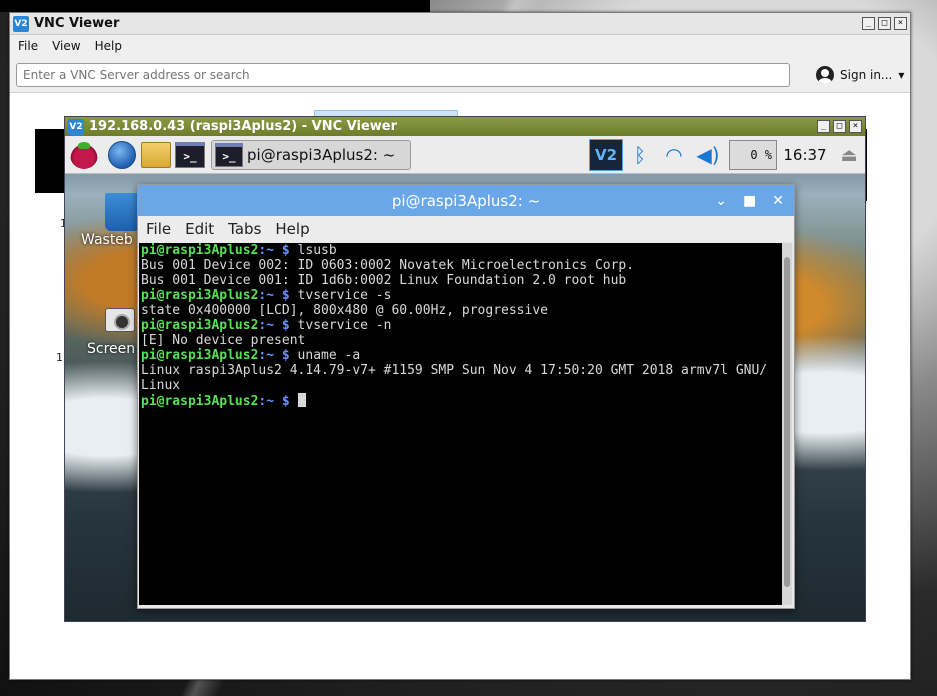  I want to click on terminal-titlebar: pi@raspi3Aplus2: ~ ⌄ ■ ✕, so click(466, 200).